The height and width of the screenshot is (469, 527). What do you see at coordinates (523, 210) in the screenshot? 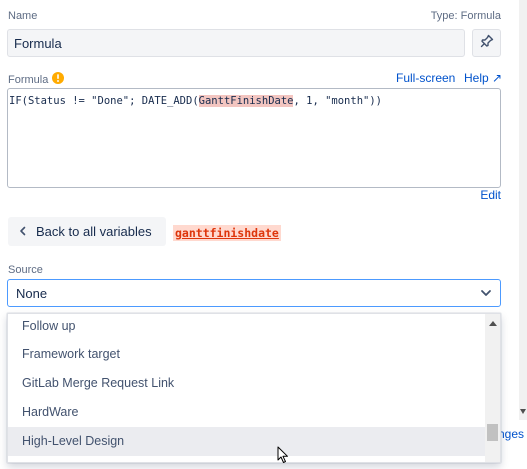
I see `page-scrollbar` at bounding box center [523, 210].